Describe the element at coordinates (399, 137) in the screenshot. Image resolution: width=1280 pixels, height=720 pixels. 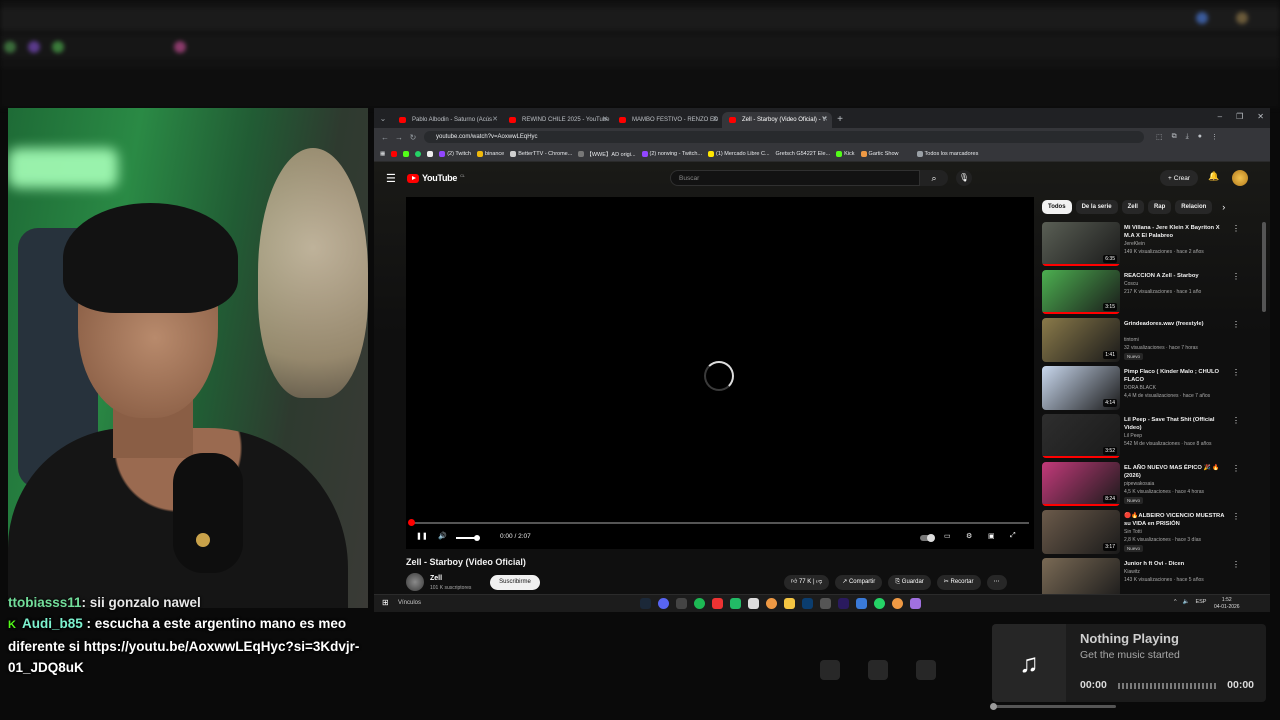
I see `forward-icon: →` at that location.